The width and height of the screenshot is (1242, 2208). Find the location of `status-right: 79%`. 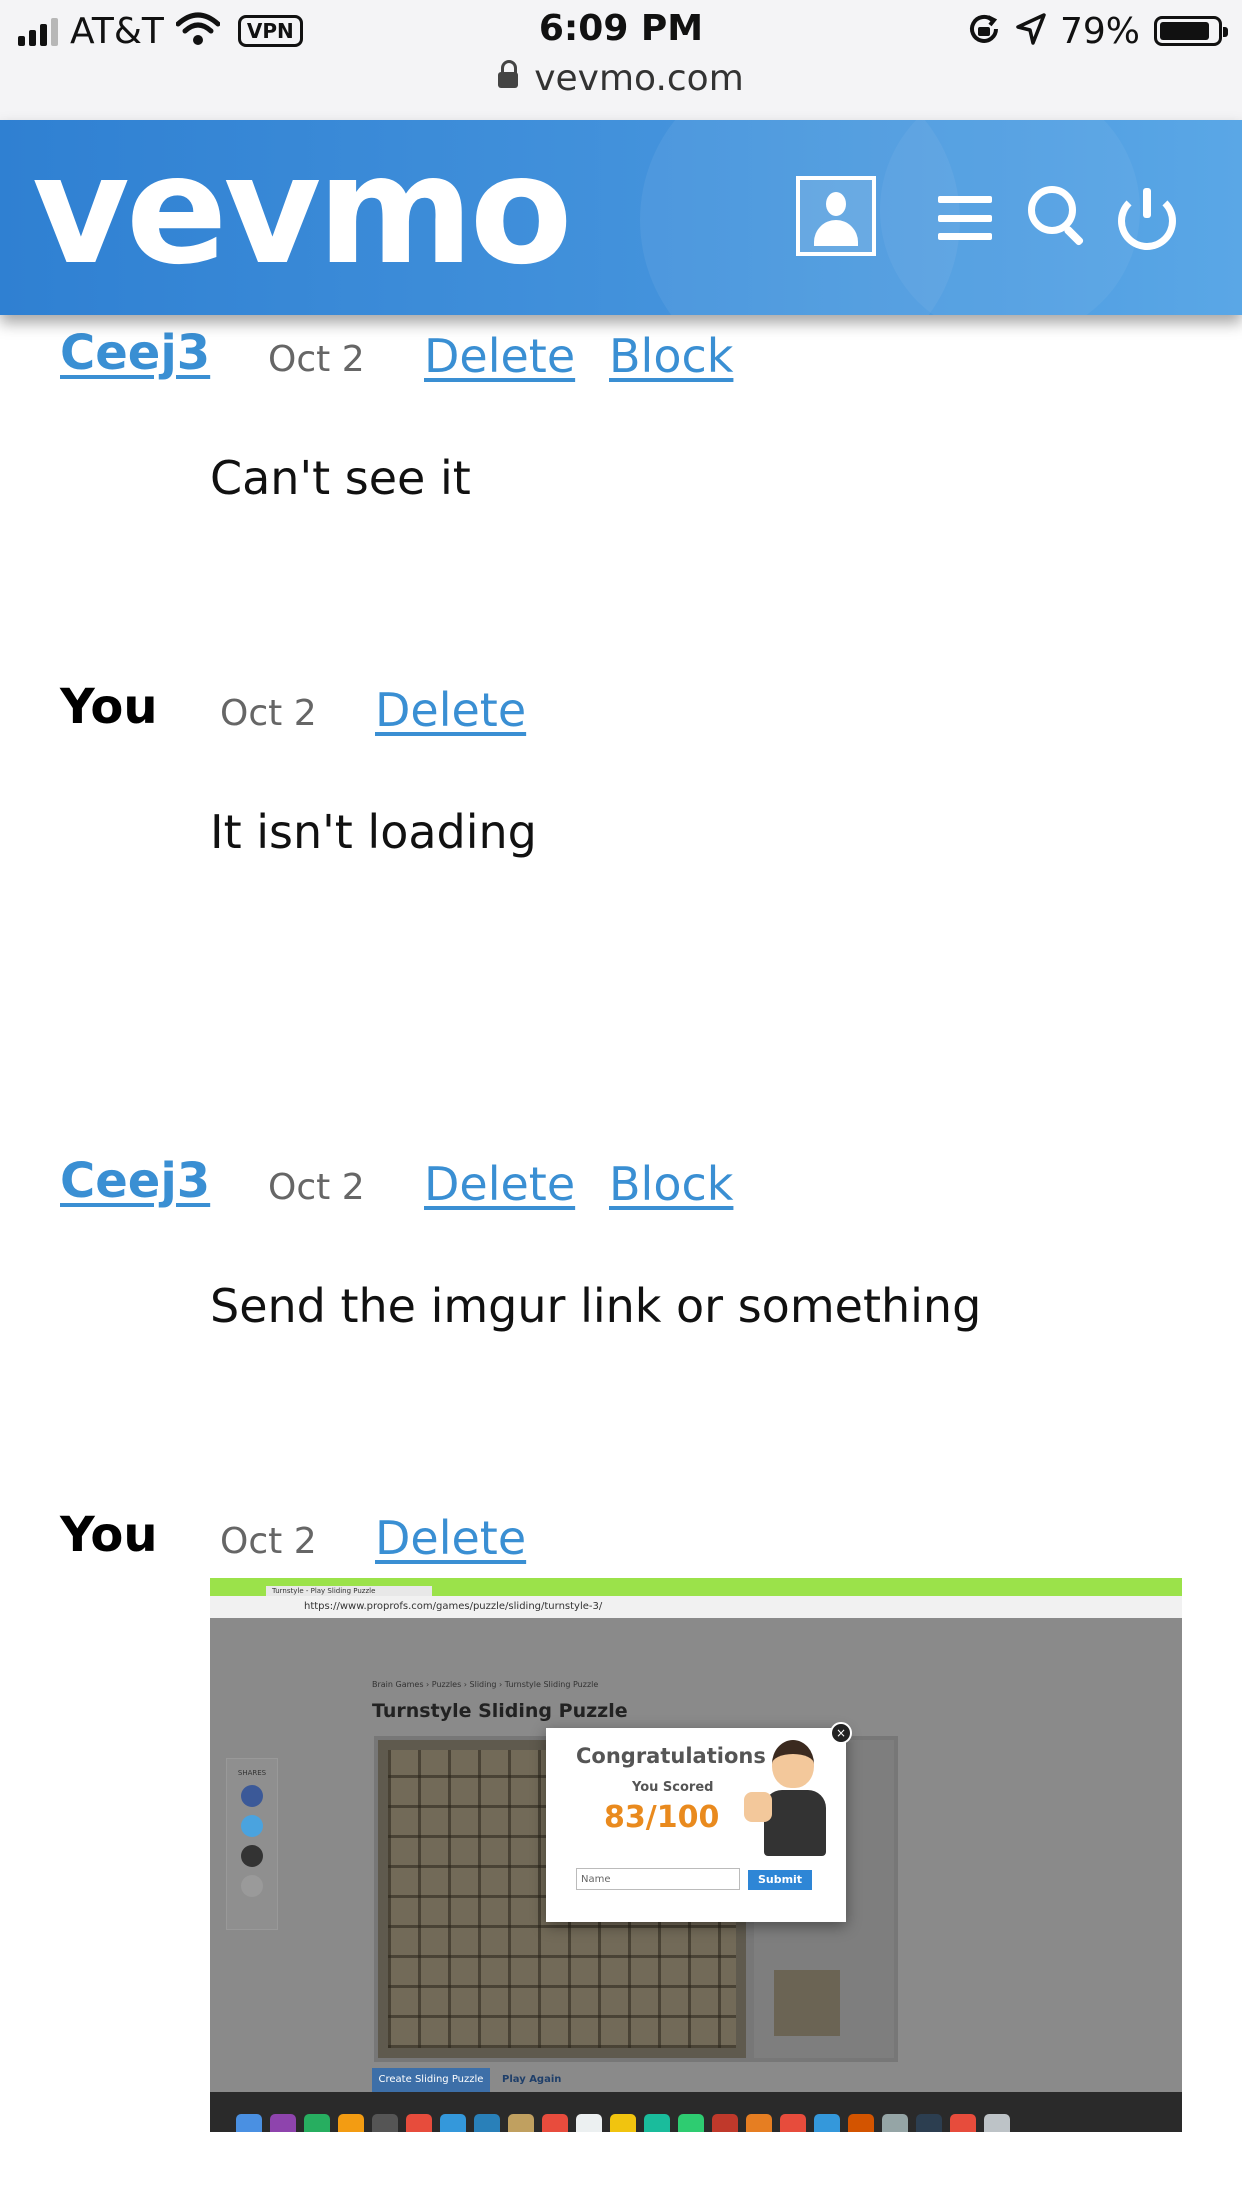

status-right: 79% is located at coordinates (1097, 31).